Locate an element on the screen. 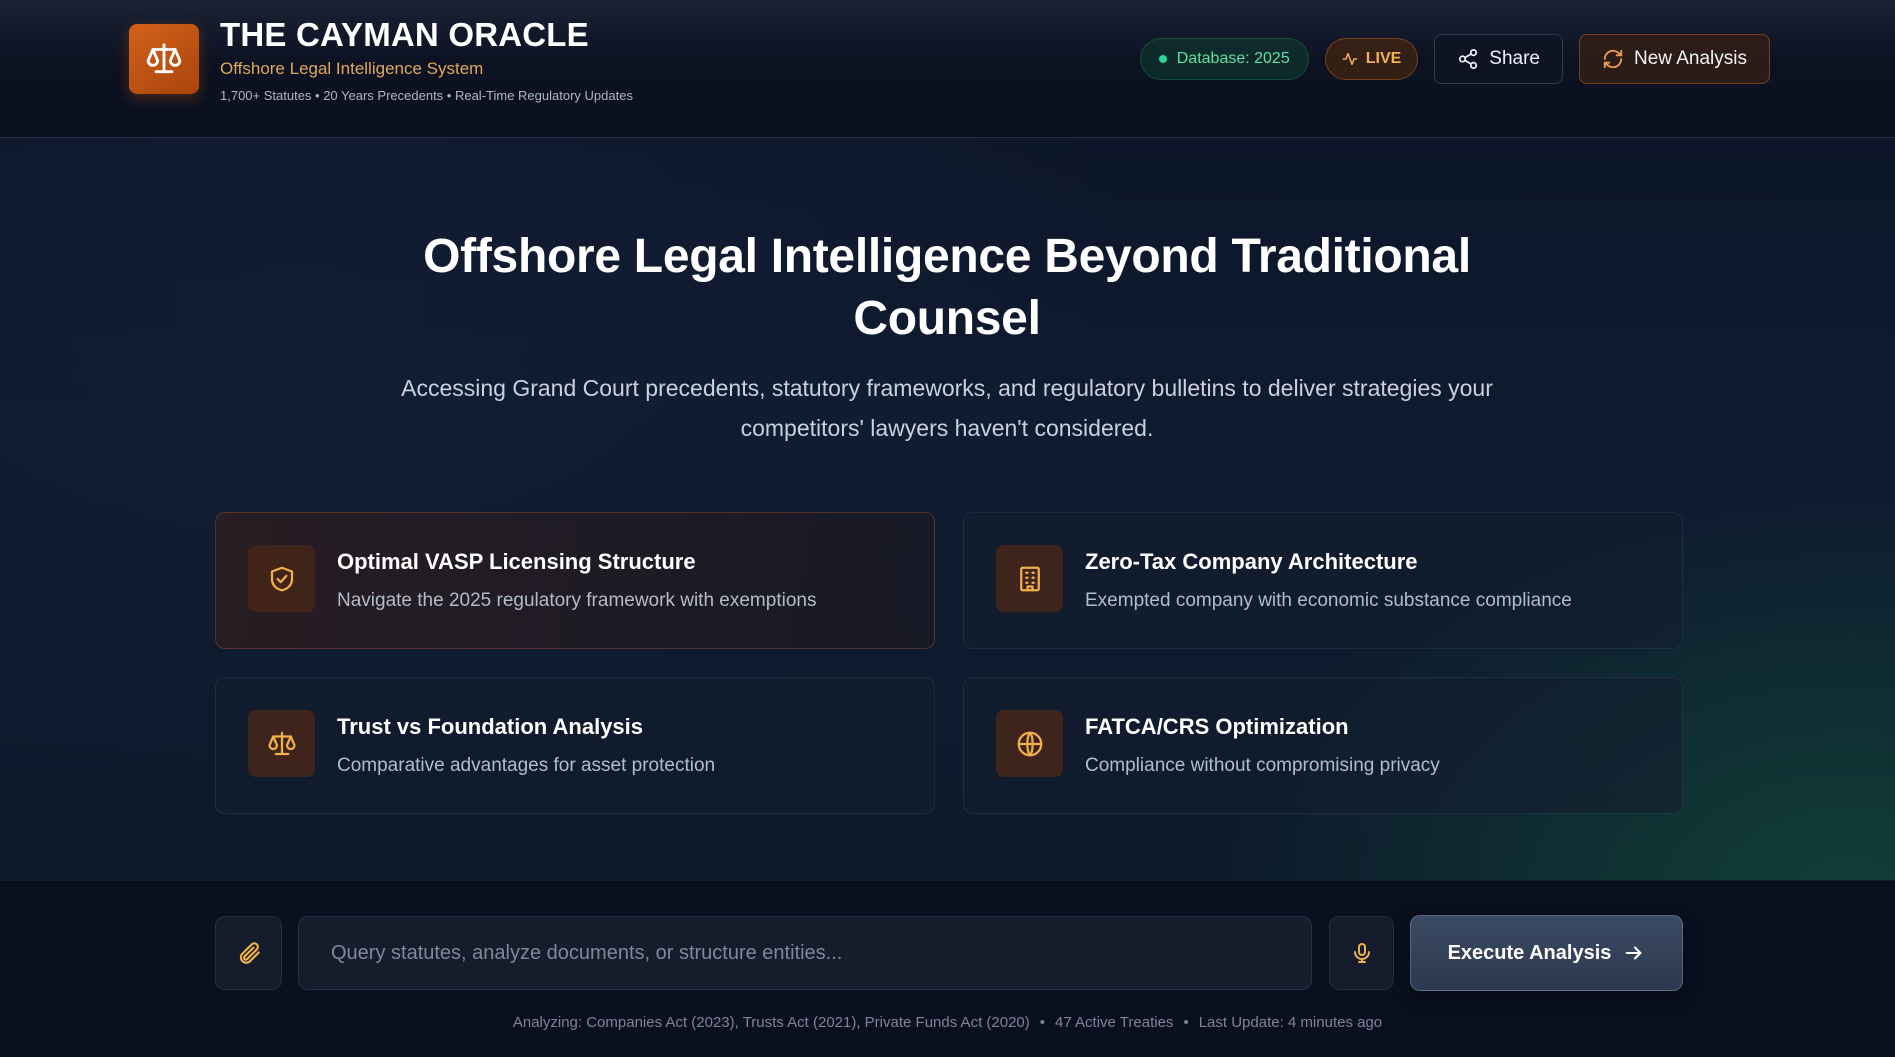 Image resolution: width=1895 pixels, height=1057 pixels. microphone-icon is located at coordinates (1362, 953).